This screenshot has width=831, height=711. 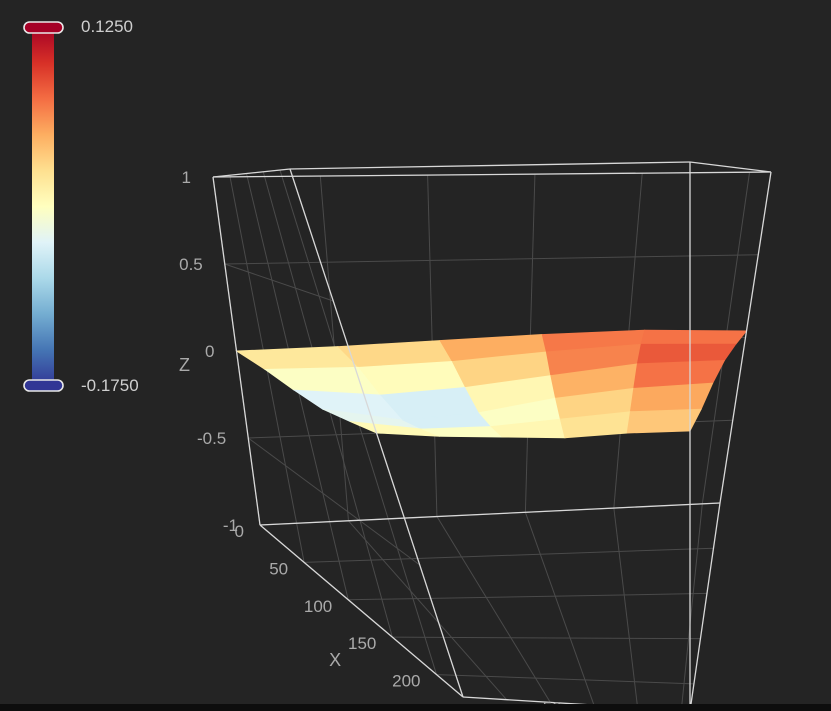 I want to click on x-tick-label: 100, so click(x=318, y=606).